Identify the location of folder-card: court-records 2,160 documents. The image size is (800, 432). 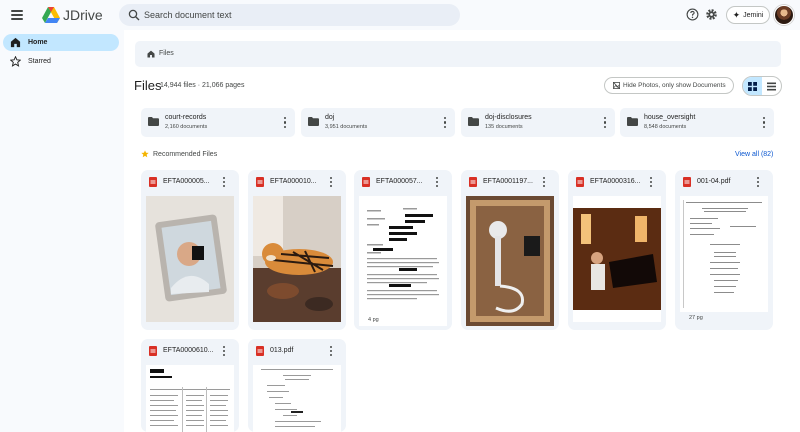
(218, 122).